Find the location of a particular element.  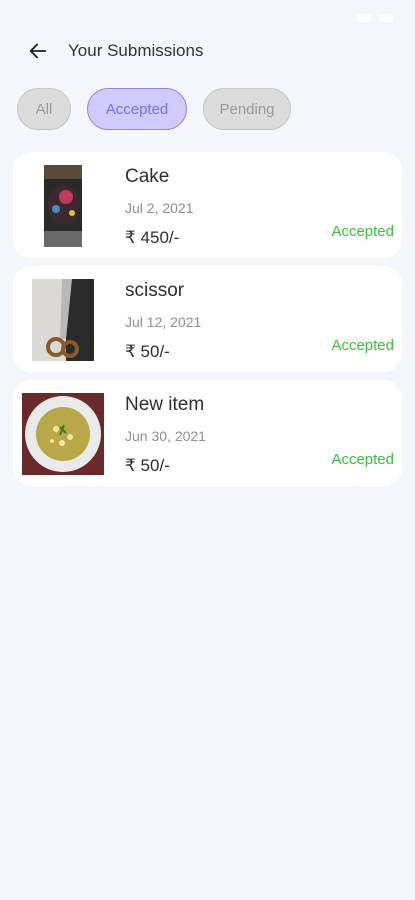

filter-chip-all: All is located at coordinates (44, 109).